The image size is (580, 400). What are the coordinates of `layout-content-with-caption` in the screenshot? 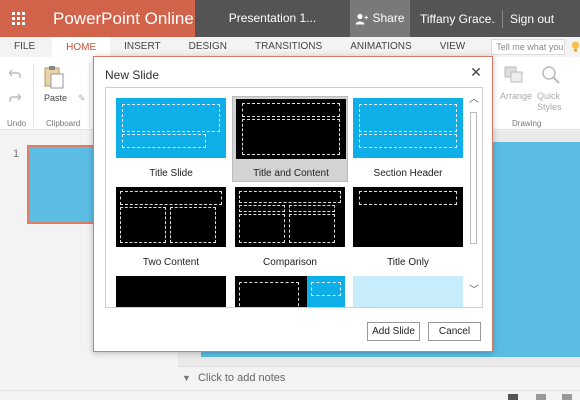 It's located at (293, 291).